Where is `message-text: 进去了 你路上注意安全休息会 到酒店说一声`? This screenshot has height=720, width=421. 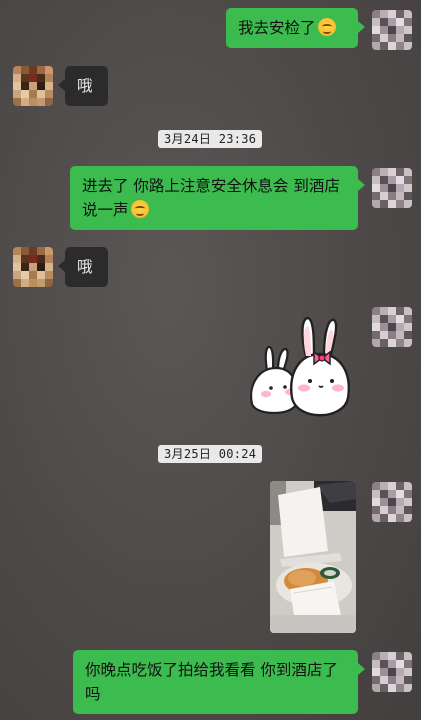 message-text: 进去了 你路上注意安全休息会 到酒店说一声 is located at coordinates (211, 198).